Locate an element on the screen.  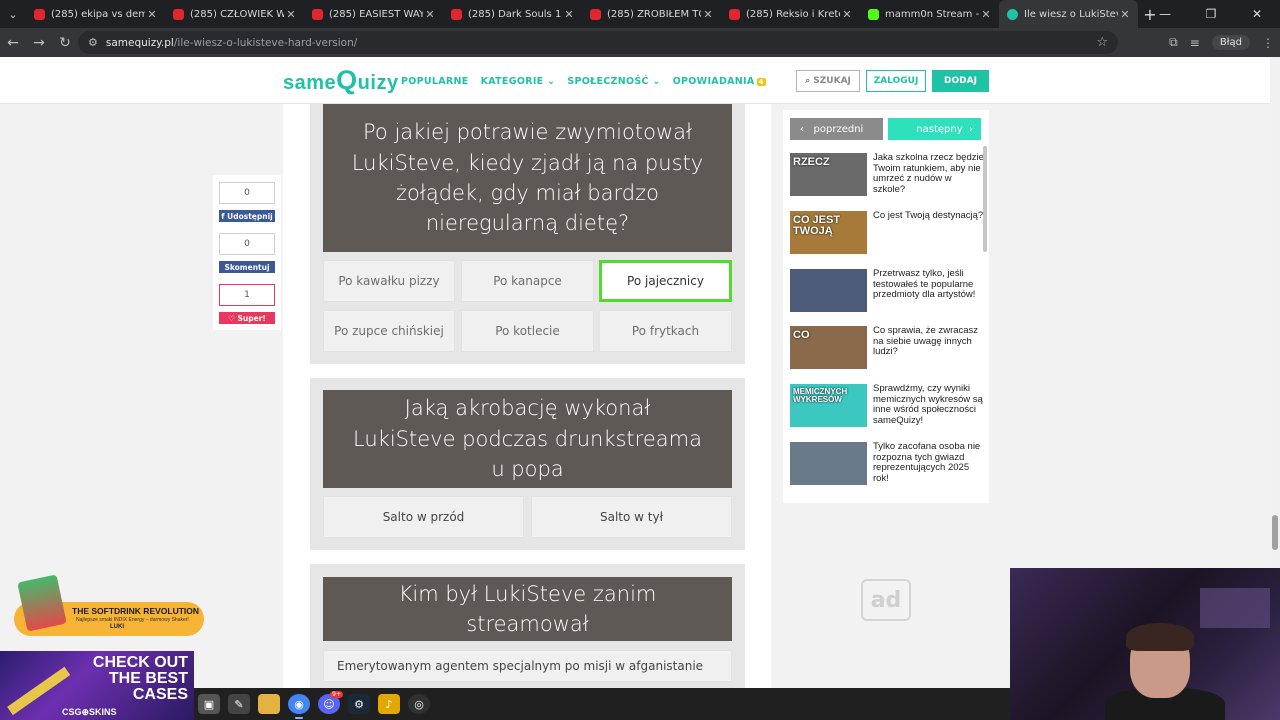
sidebar-quiz-item: CO JEST TWOJĄ Co jest Twoją destynacją? is located at coordinates (888, 232).